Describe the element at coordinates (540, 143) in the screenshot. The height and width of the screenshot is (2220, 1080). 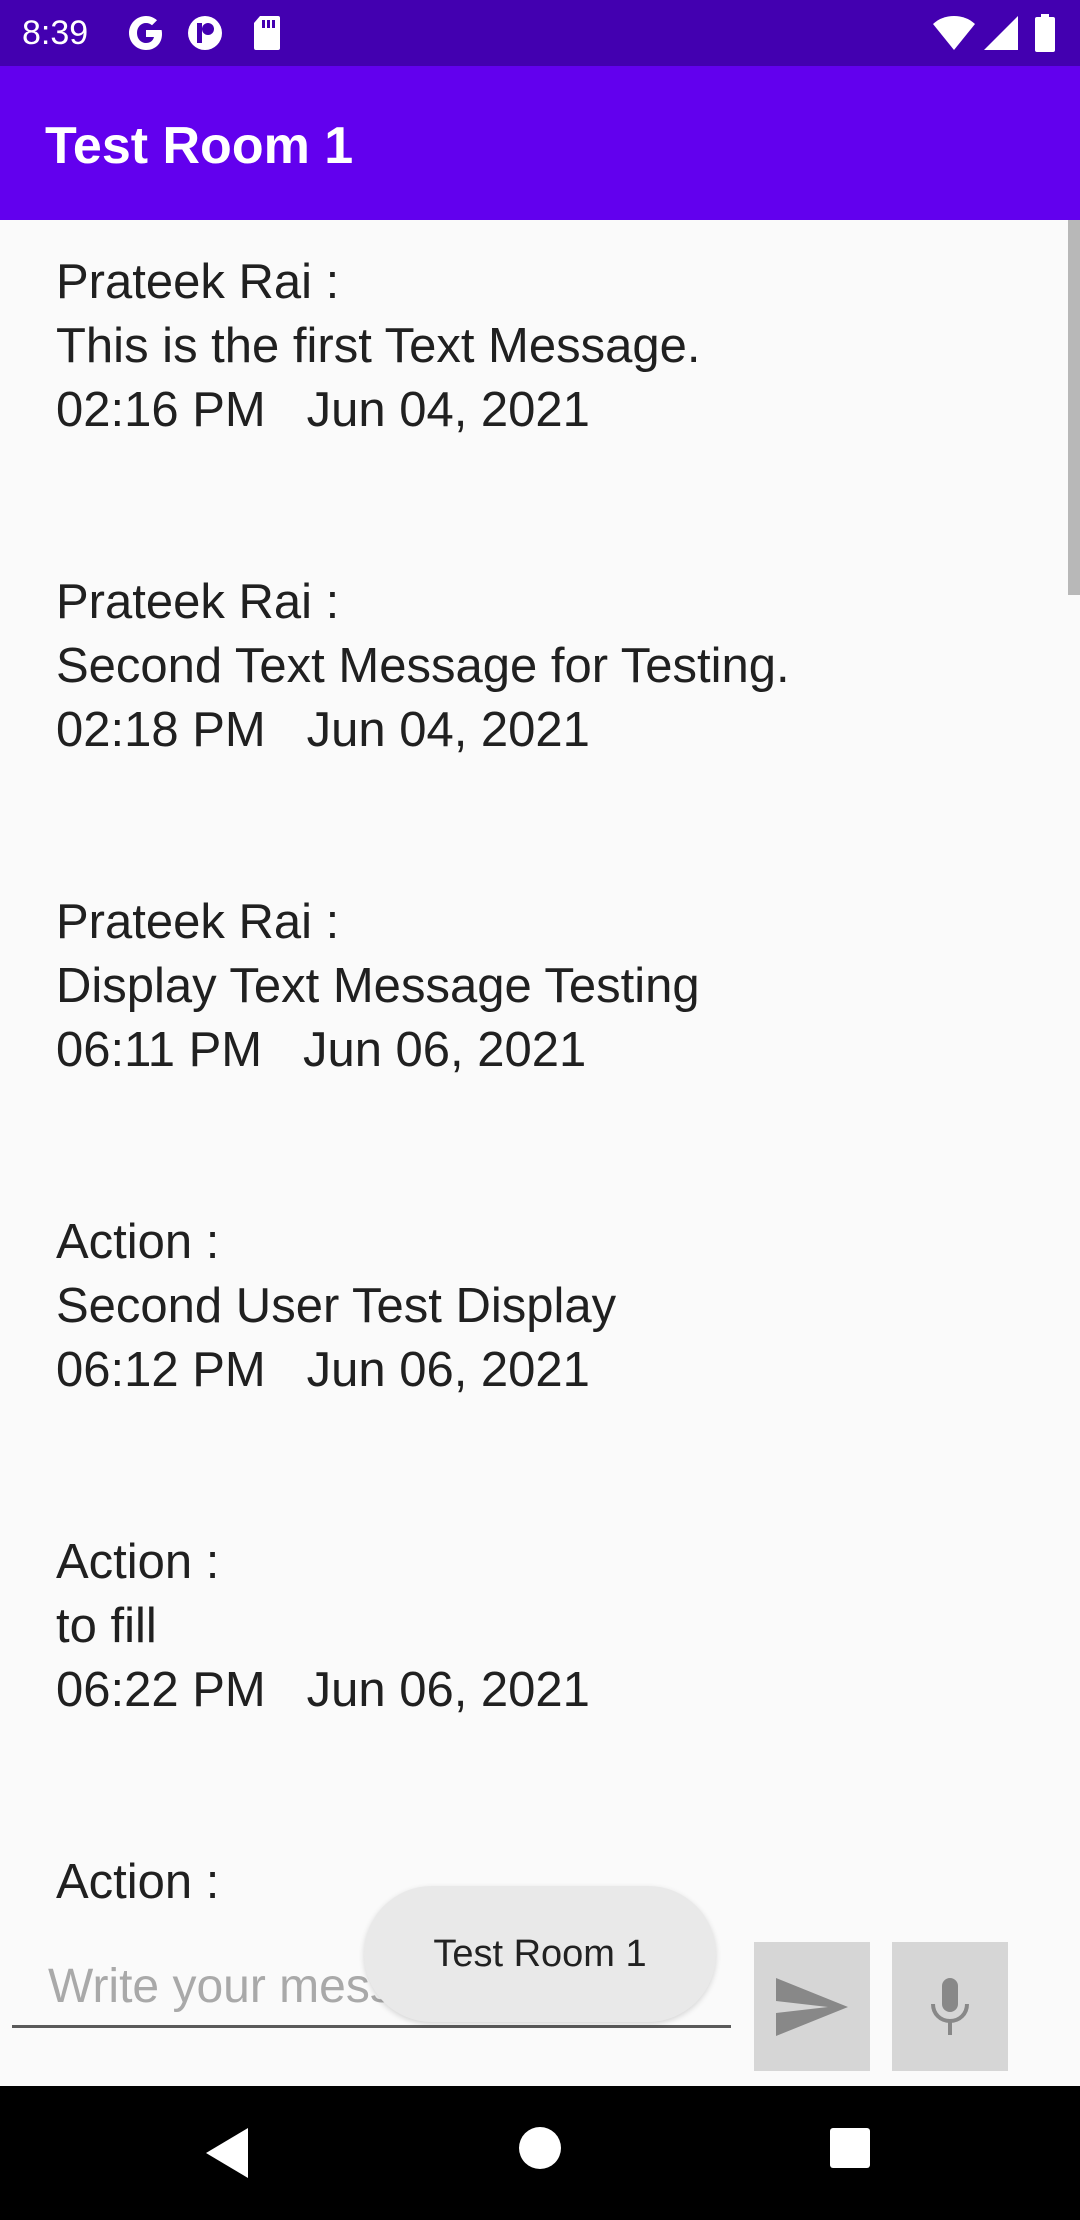
I see `app-bar: Test Room 1` at that location.